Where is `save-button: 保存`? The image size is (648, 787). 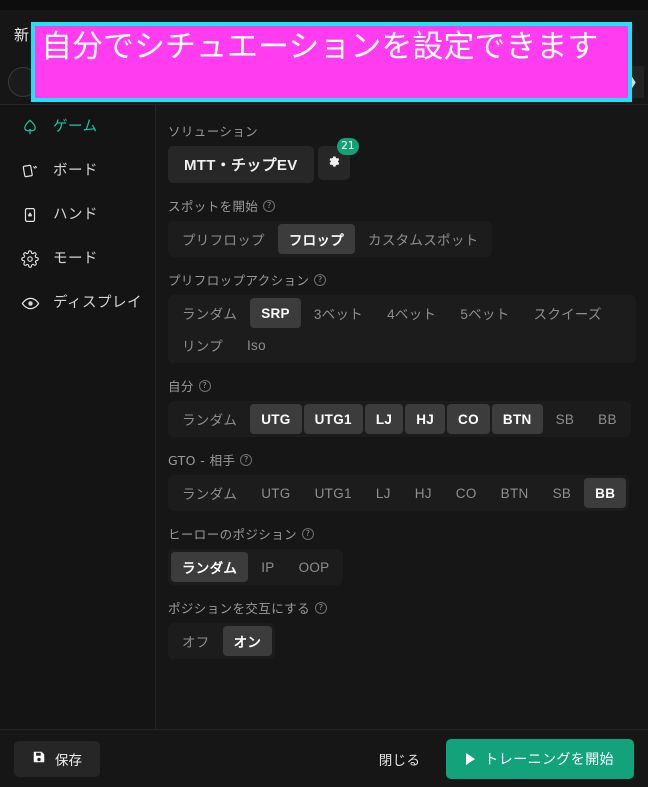 save-button: 保存 is located at coordinates (57, 758).